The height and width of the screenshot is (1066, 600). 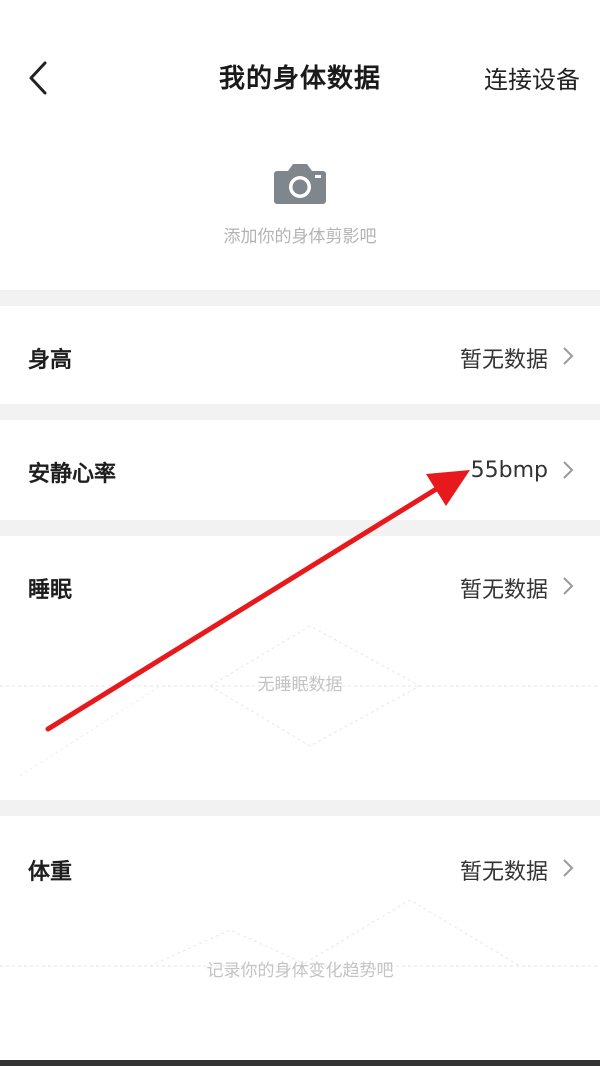 I want to click on height-label: 身高, so click(x=50, y=360).